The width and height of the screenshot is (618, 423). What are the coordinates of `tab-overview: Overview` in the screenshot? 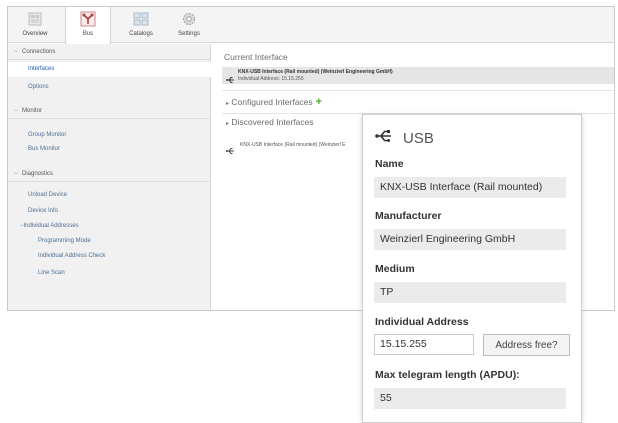 It's located at (35, 25).